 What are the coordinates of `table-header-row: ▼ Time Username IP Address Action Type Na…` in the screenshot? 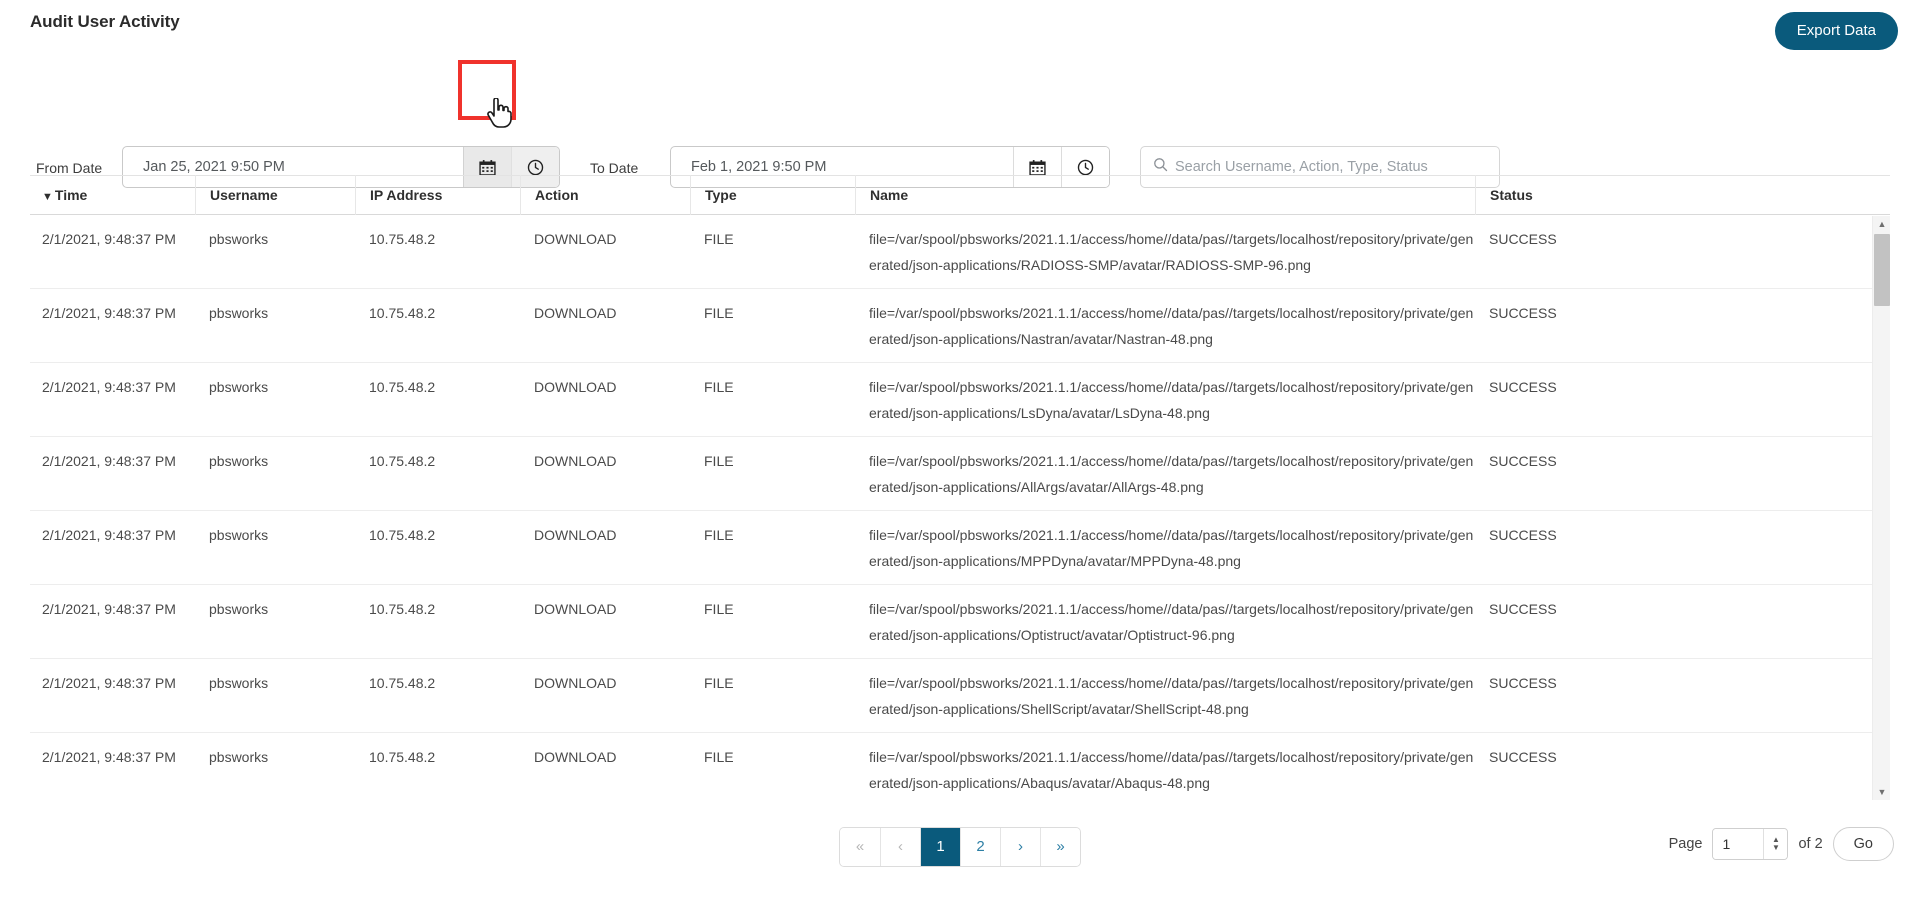 It's located at (960, 195).